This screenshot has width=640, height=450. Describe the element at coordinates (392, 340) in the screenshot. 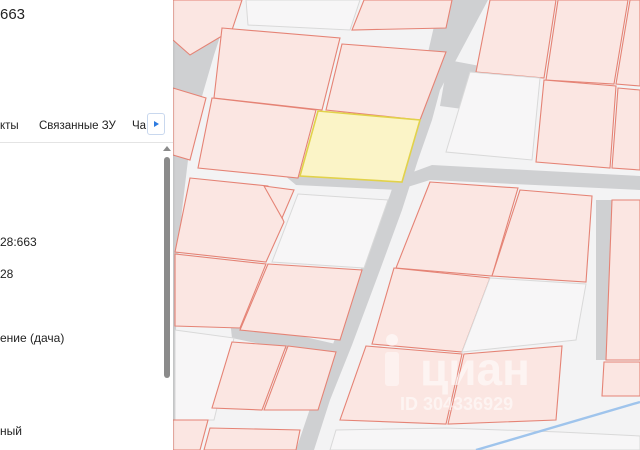

I see `watermark-pin-icon` at that location.